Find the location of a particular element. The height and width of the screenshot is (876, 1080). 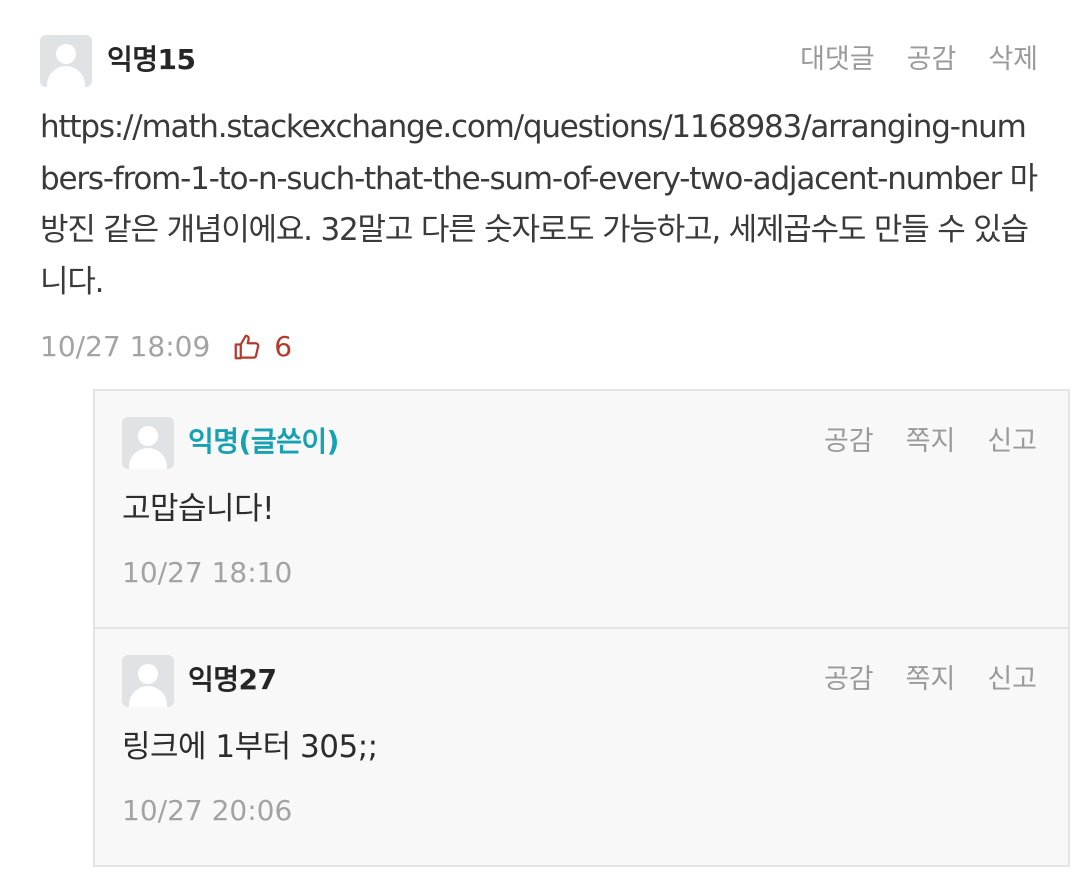

comment-actions: 대댓글 공감 삭제 is located at coordinates (919, 60).